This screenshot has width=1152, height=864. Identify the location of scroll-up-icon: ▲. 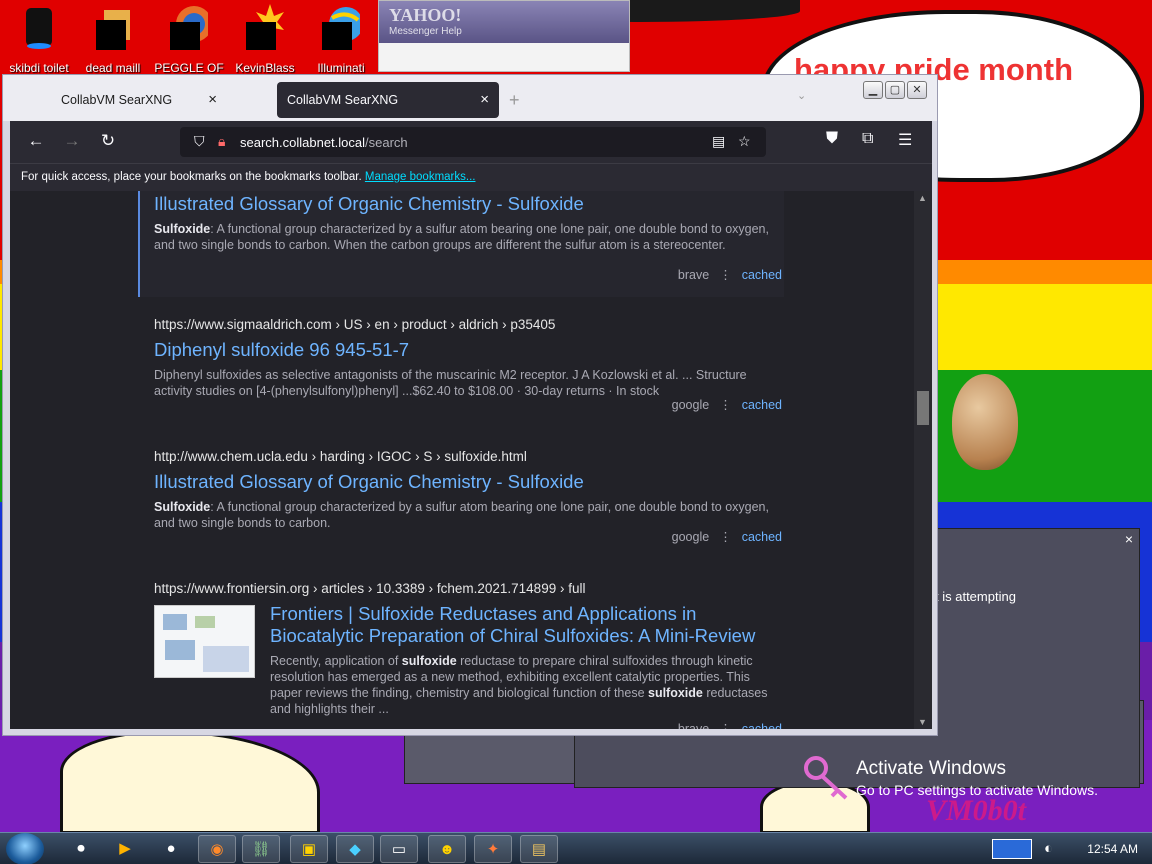
(922, 198).